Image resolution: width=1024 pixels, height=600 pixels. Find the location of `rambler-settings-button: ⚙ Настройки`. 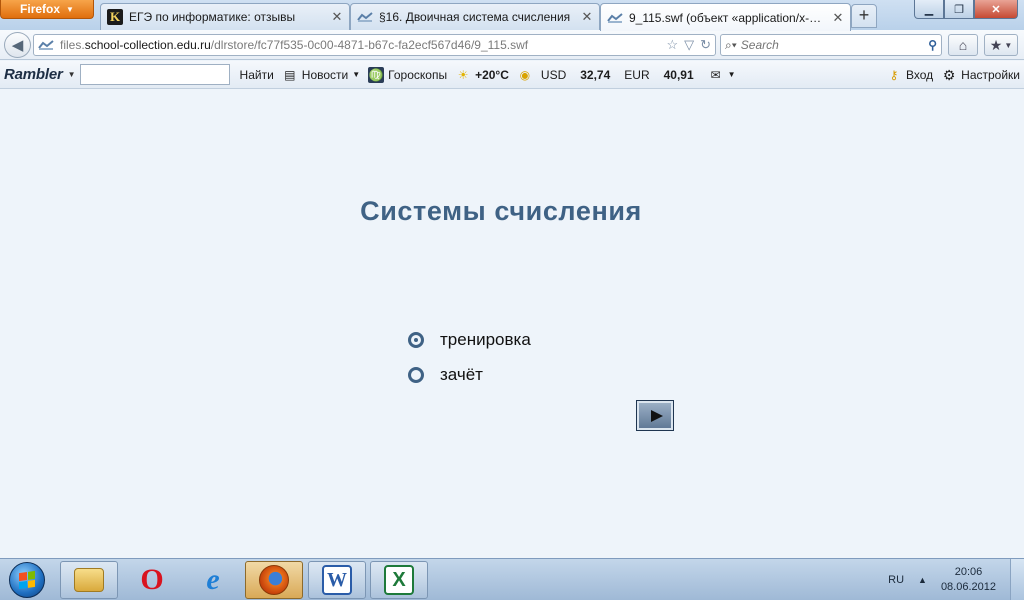

rambler-settings-button: ⚙ Настройки is located at coordinates (980, 75).